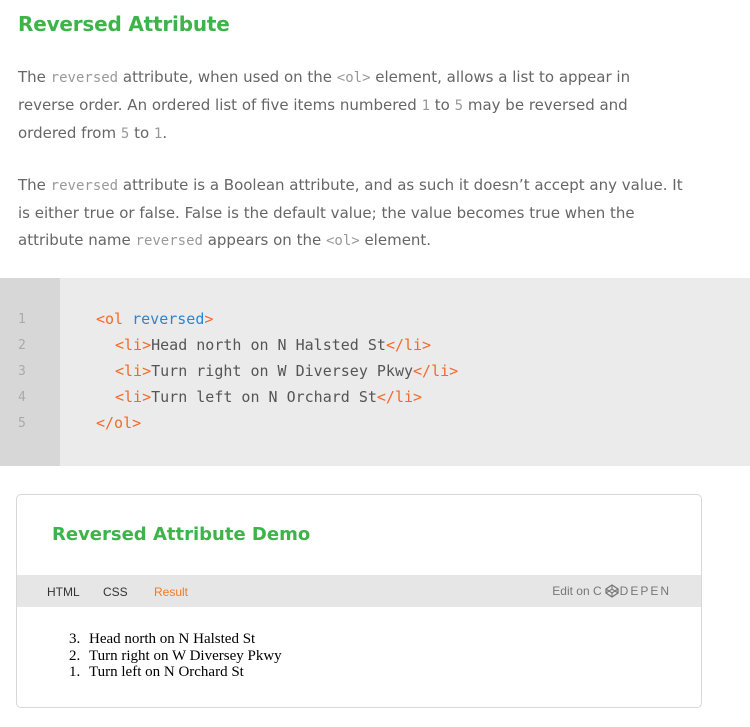 Image resolution: width=750 pixels, height=727 pixels. Describe the element at coordinates (181, 534) in the screenshot. I see `demo-title: Reversed Attribute Demo` at that location.